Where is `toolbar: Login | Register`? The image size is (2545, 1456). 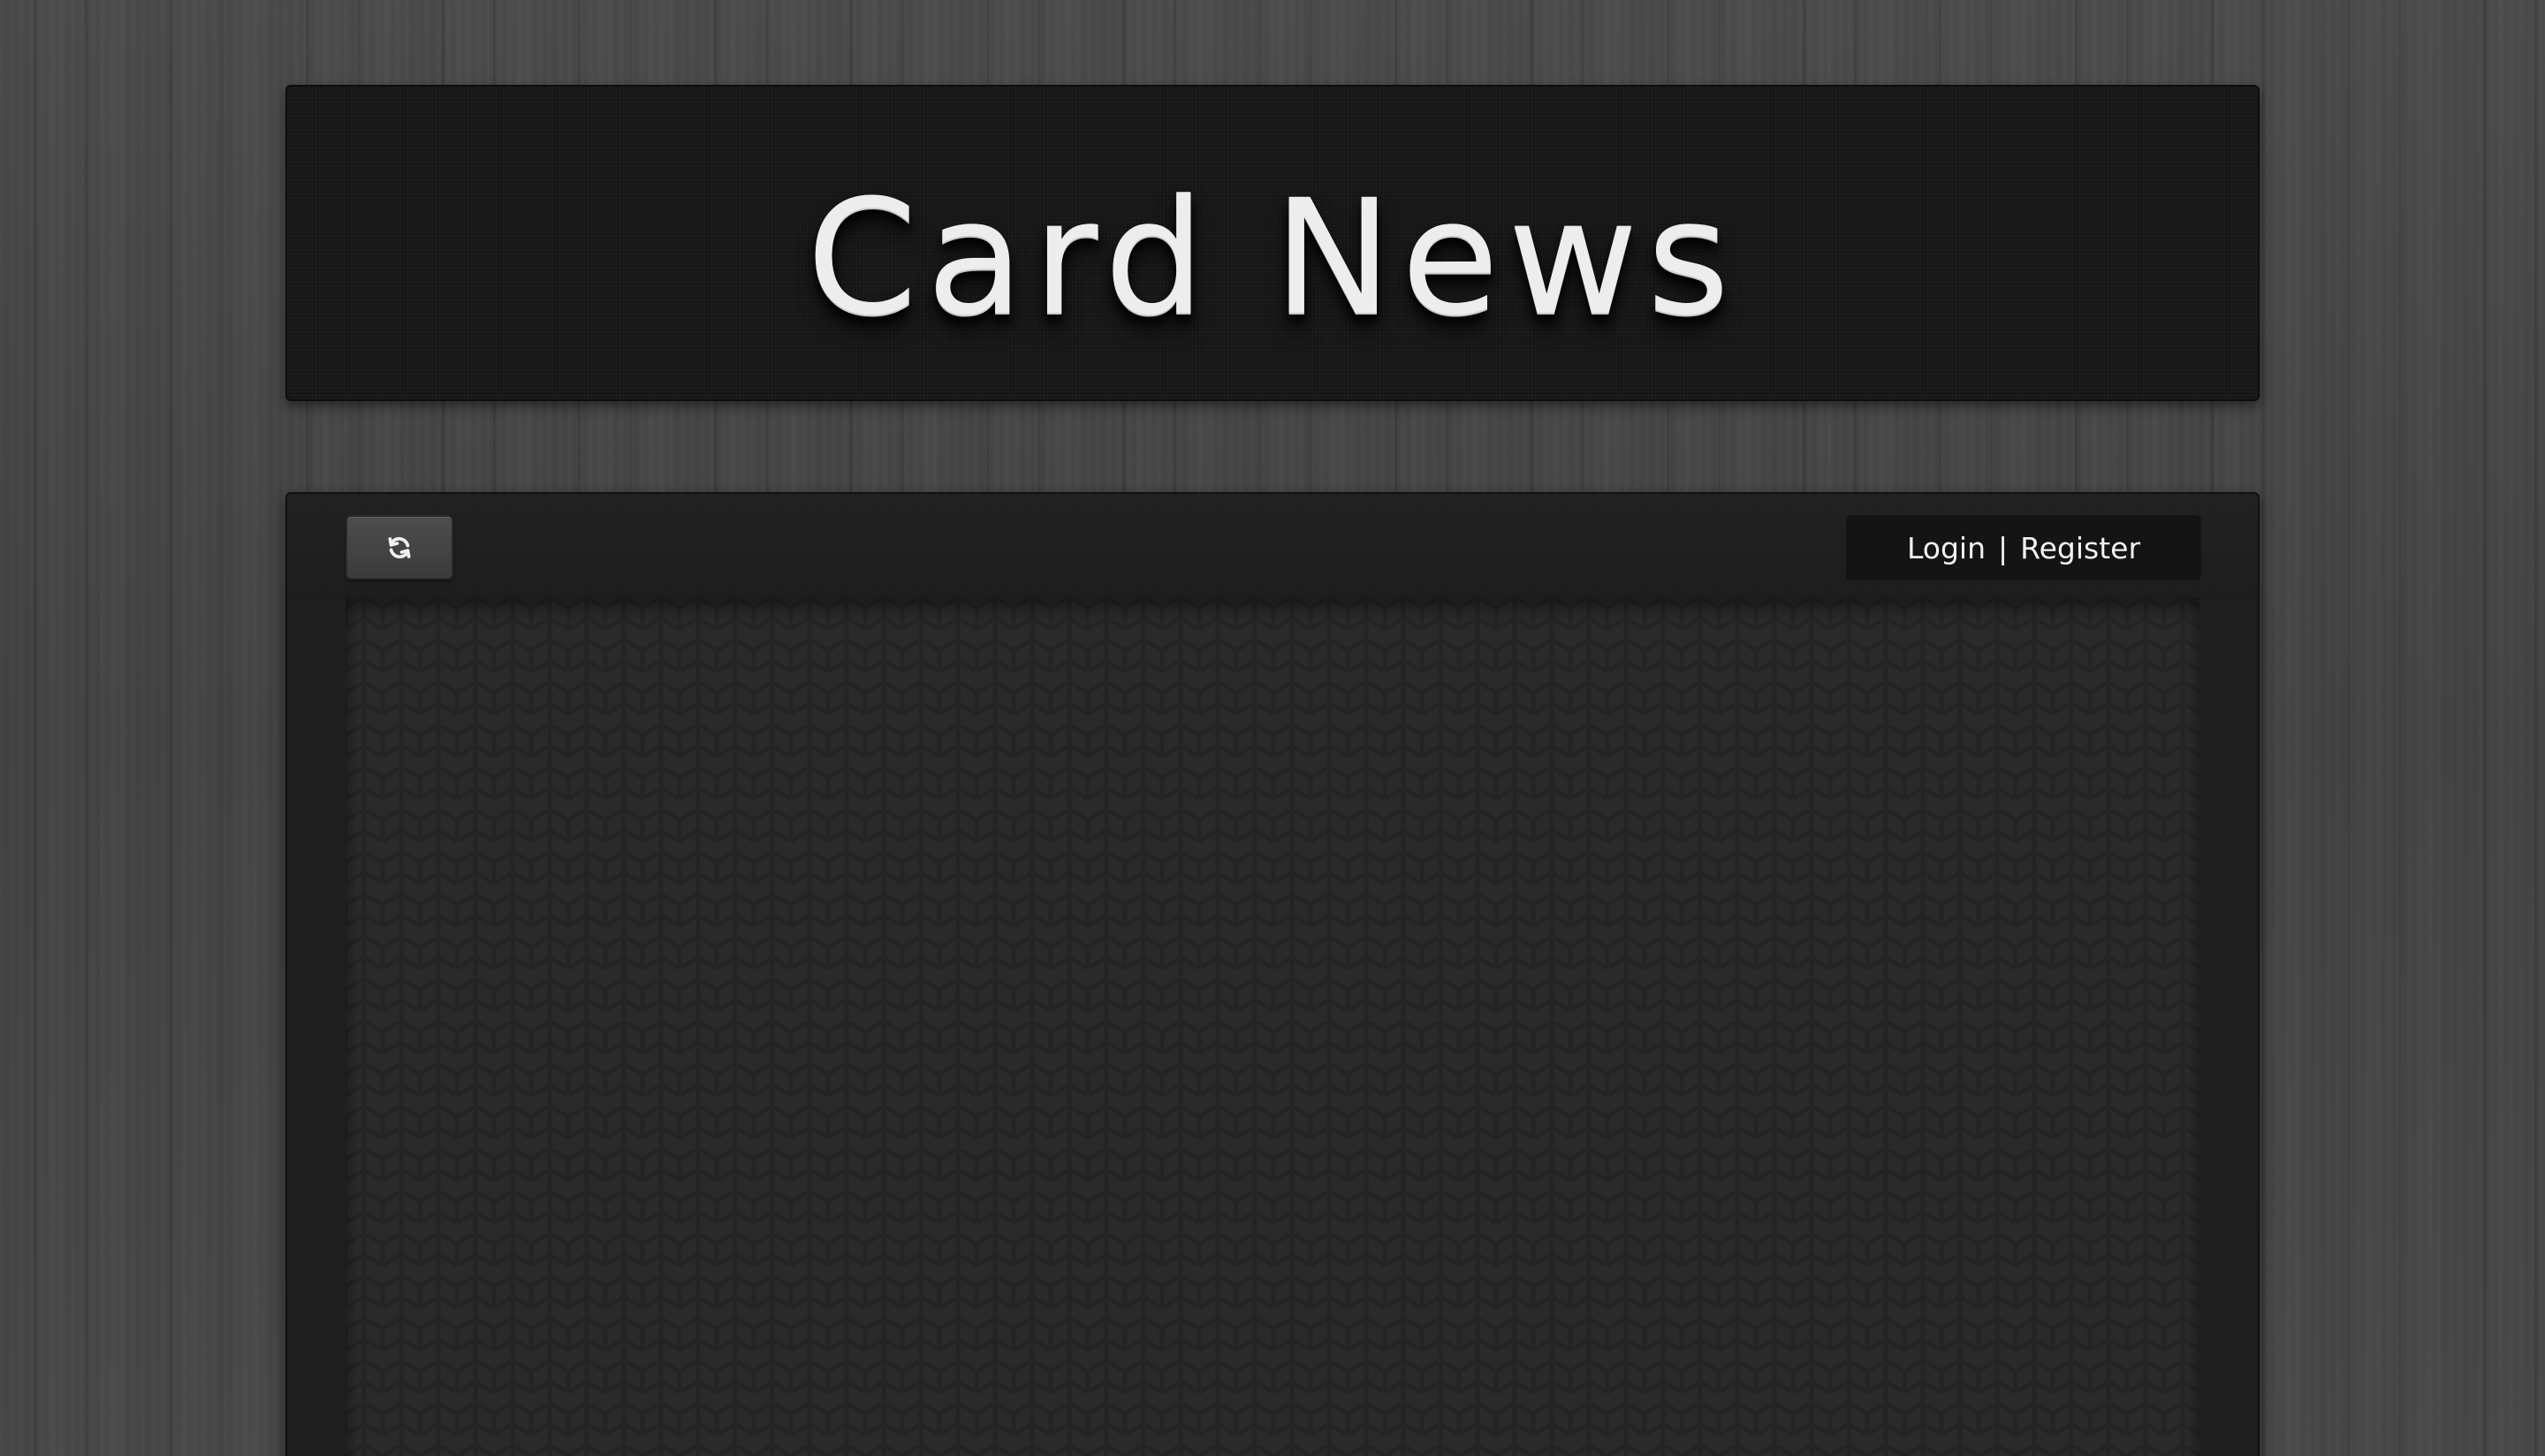 toolbar: Login | Register is located at coordinates (1272, 545).